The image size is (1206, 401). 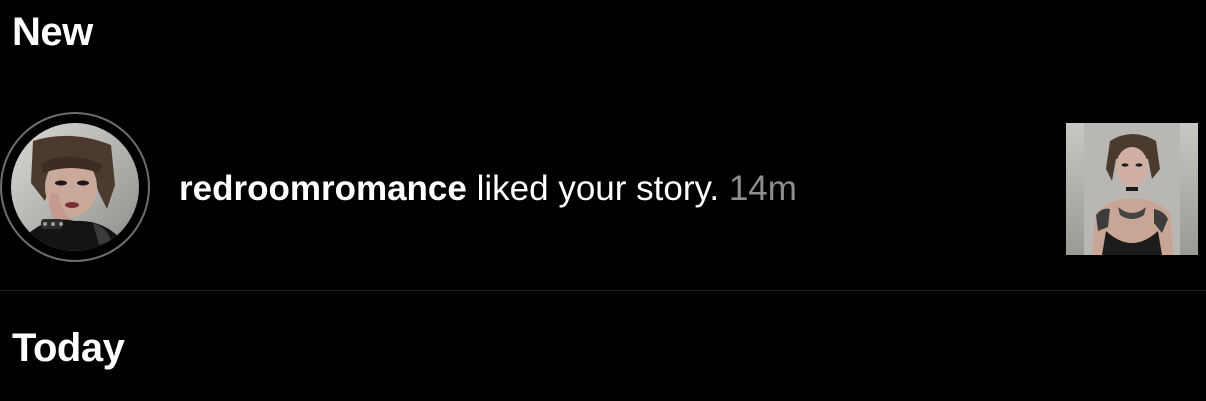 I want to click on notification-text: redroomromance liked your story. 14m, so click(x=488, y=189).